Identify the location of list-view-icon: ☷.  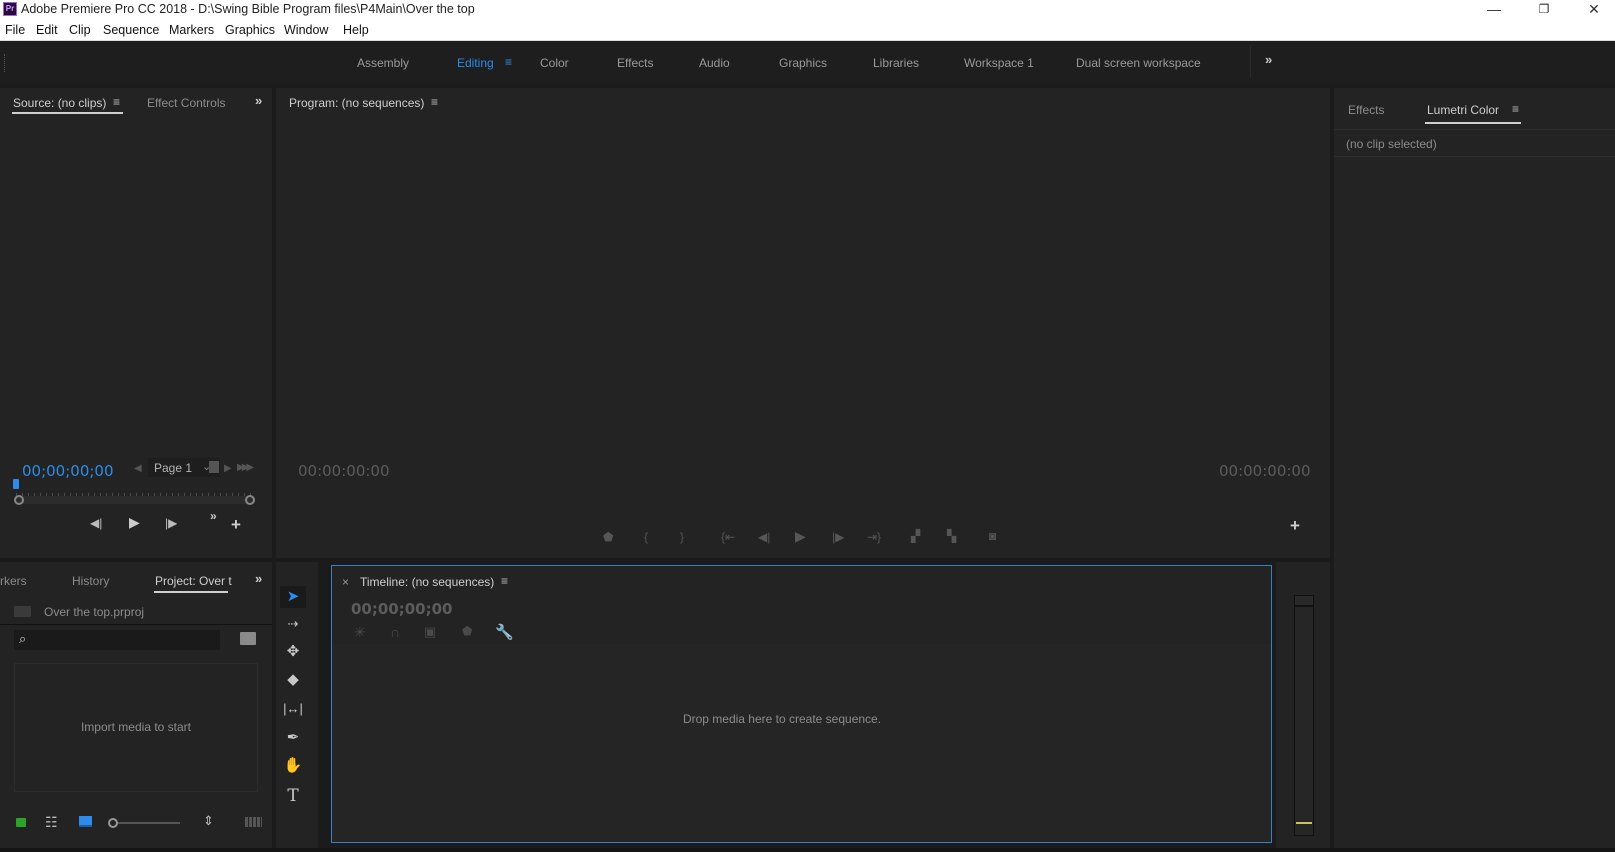
(51, 822).